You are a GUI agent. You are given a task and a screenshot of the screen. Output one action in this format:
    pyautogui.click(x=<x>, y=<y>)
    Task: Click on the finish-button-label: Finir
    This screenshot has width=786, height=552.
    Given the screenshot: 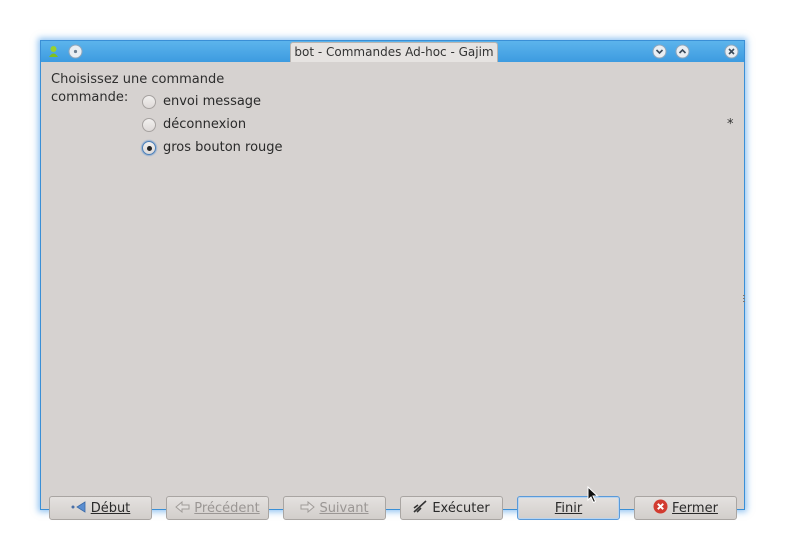 What is the action you would take?
    pyautogui.click(x=568, y=508)
    